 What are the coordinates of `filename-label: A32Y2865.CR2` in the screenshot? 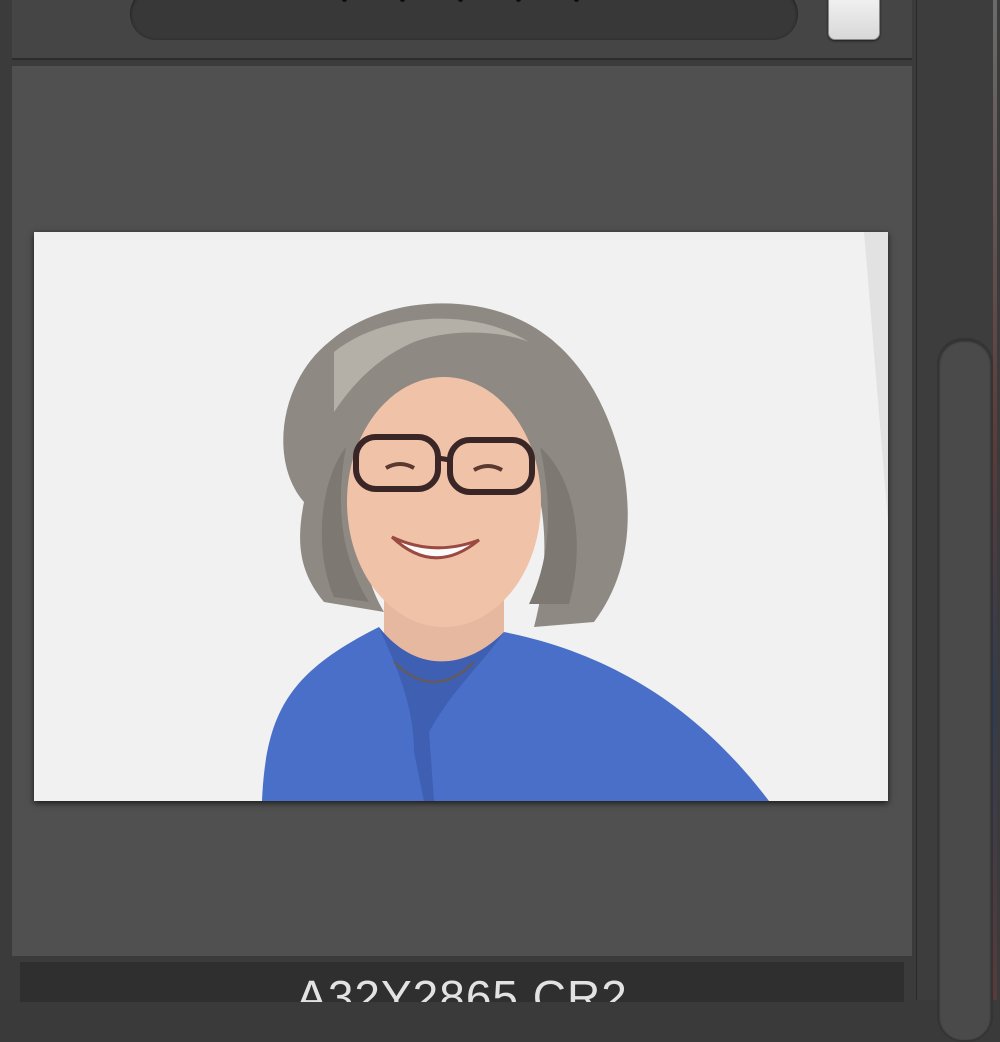 It's located at (462, 986).